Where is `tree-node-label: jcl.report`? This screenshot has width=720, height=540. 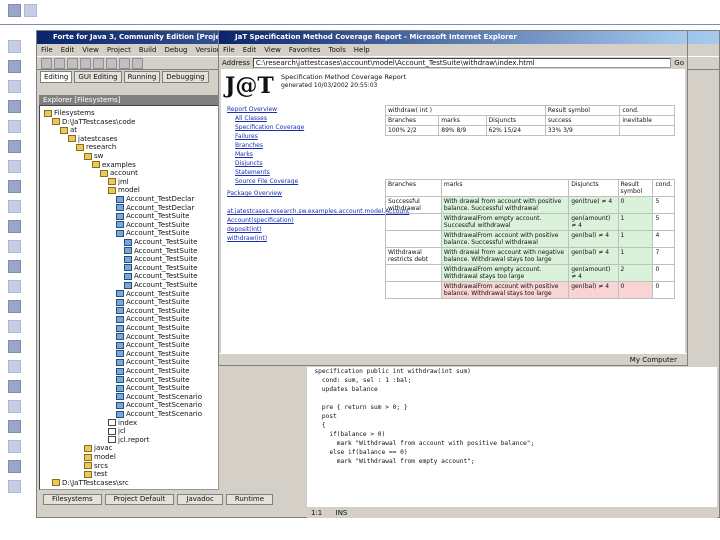
tree-node-label: jcl.report is located at coordinates (134, 439).